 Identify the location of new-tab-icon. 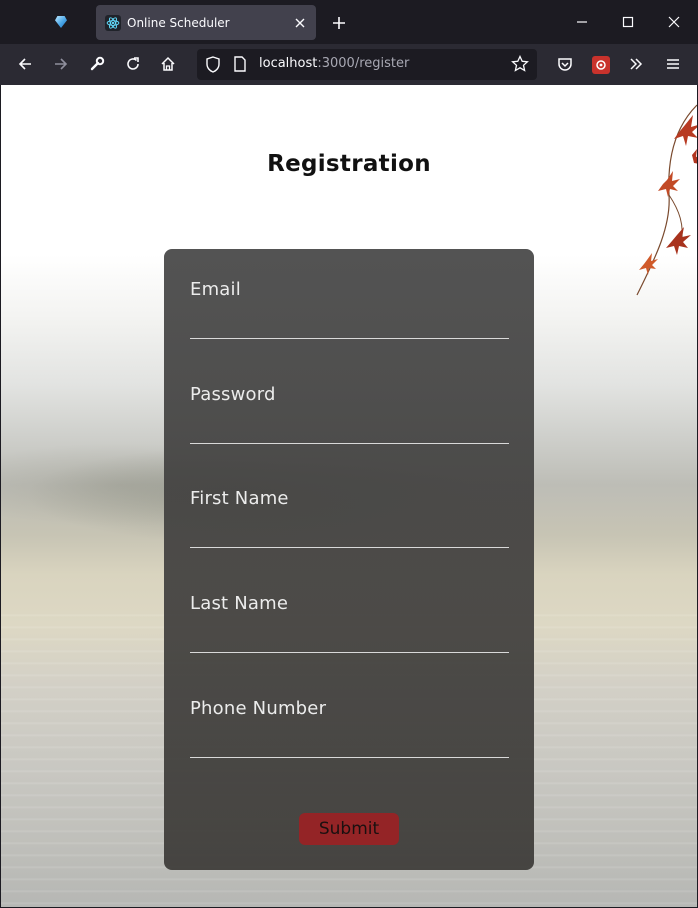
(339, 23).